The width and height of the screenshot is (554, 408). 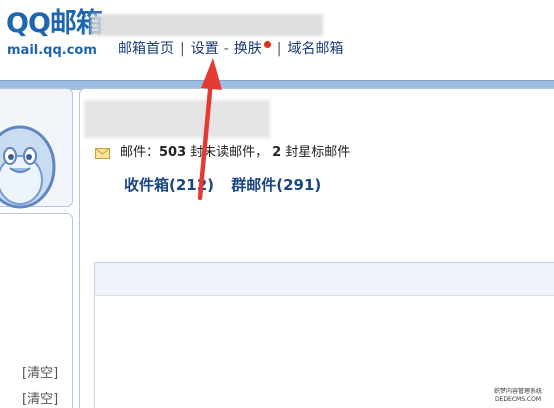 I want to click on watermark-line-2: DEDECMS.COM, so click(x=518, y=399).